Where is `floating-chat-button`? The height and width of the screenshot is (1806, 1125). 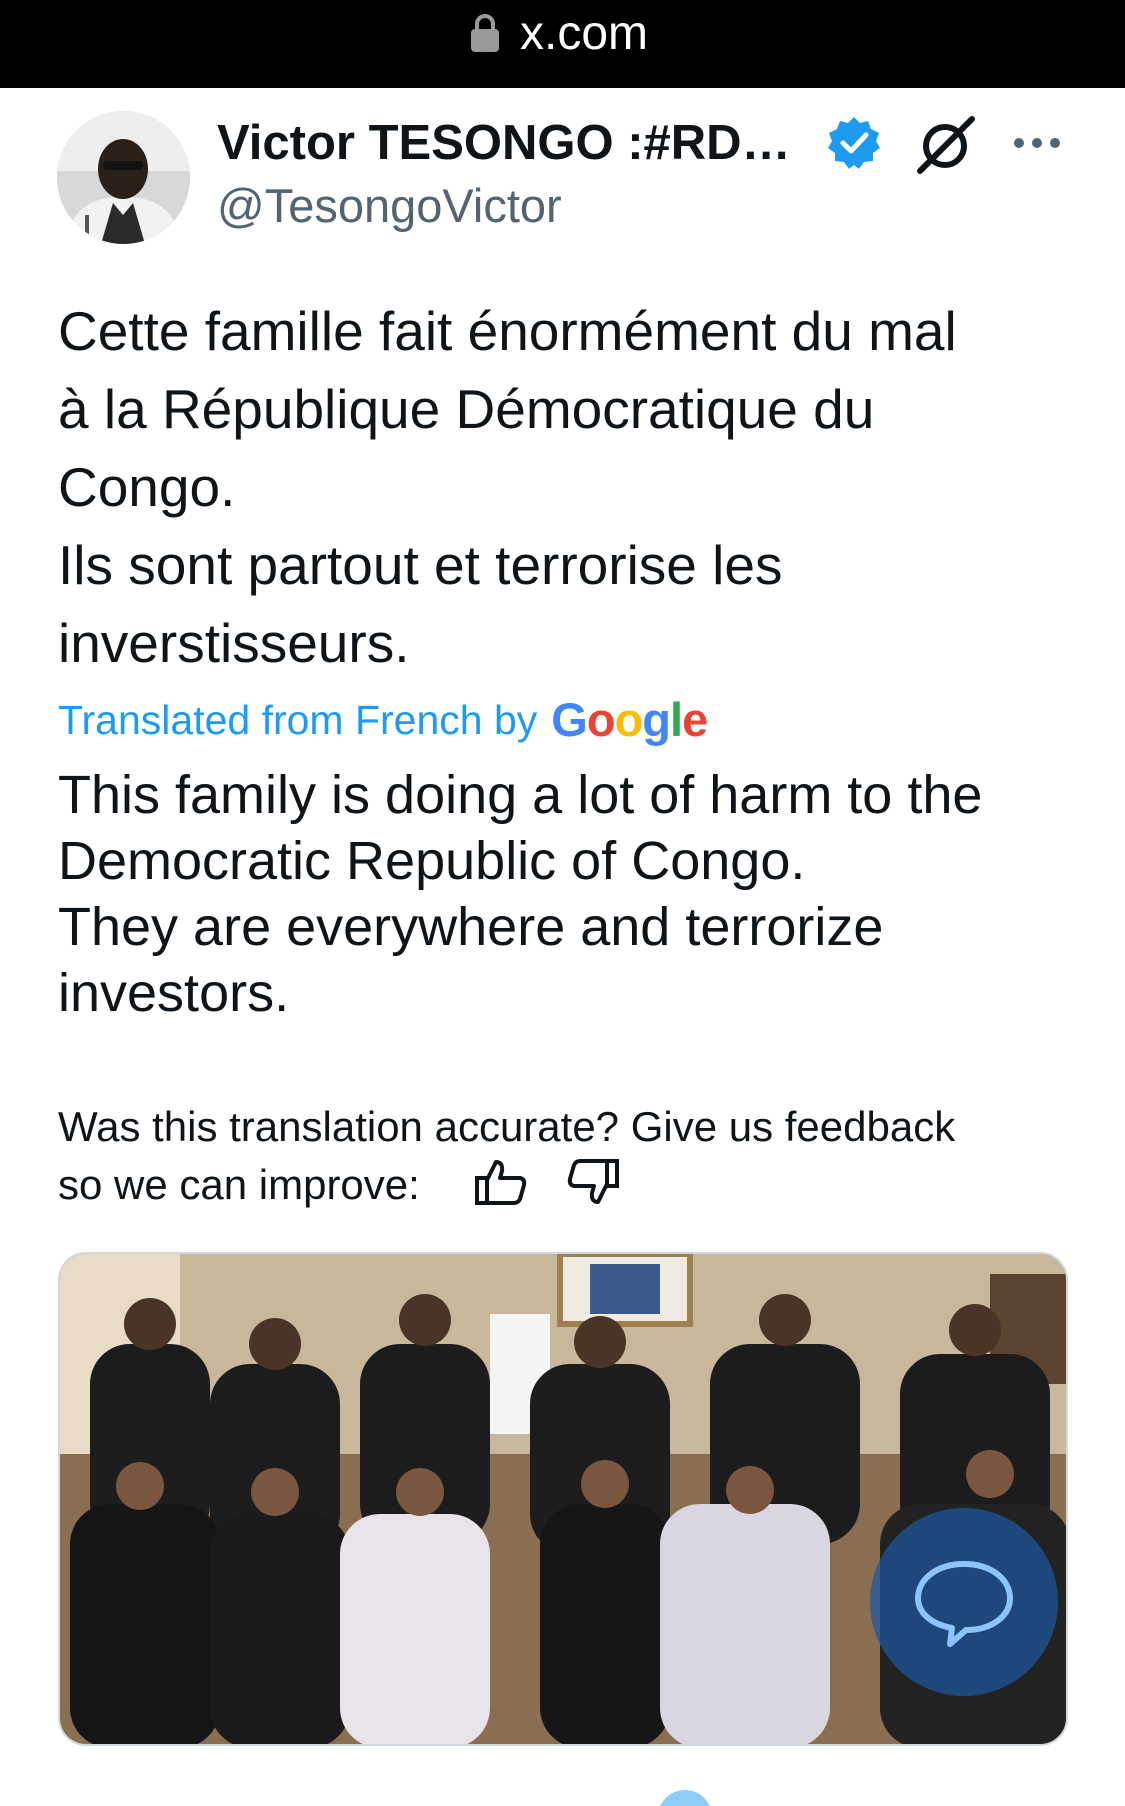 floating-chat-button is located at coordinates (964, 1602).